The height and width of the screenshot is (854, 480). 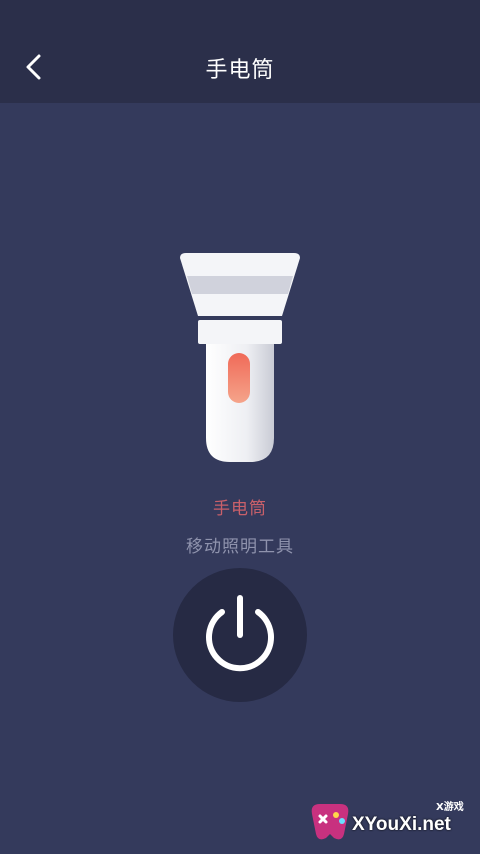 I want to click on watermark: X游戏 XYouXi.net, so click(x=391, y=823).